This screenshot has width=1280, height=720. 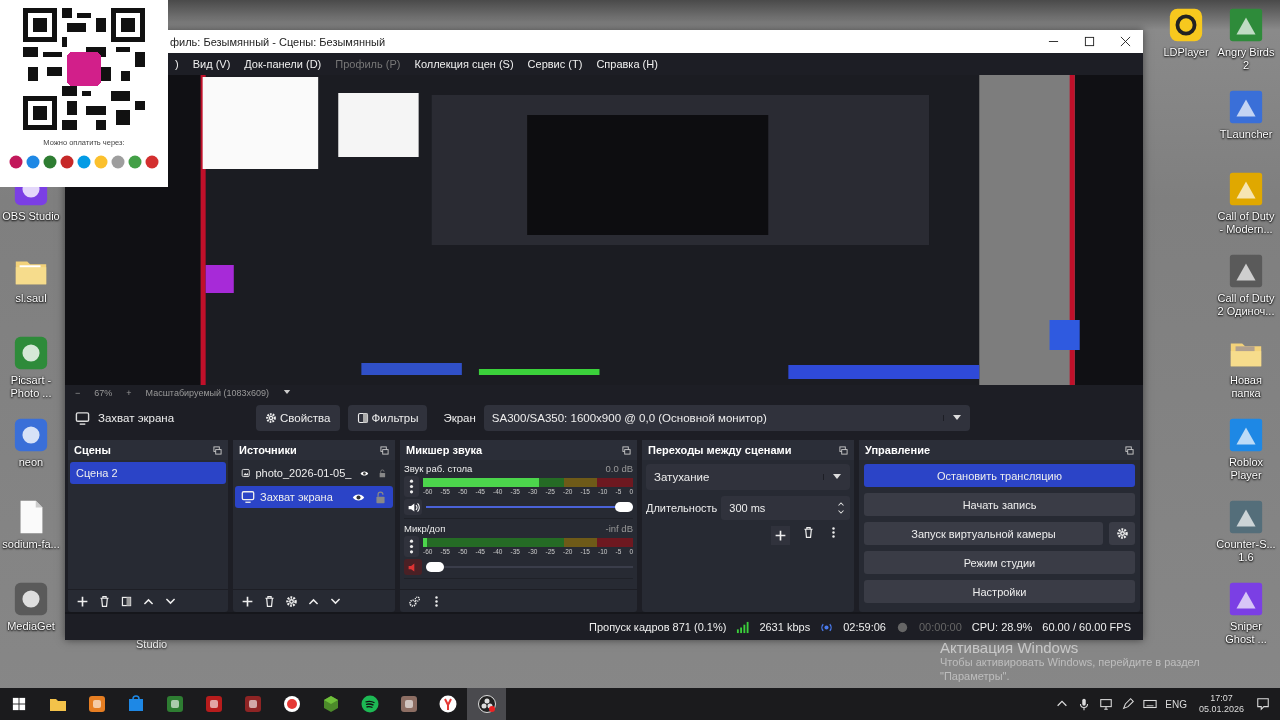 I want to click on cpu-usage: CPU: 28.9%, so click(x=1002, y=627).